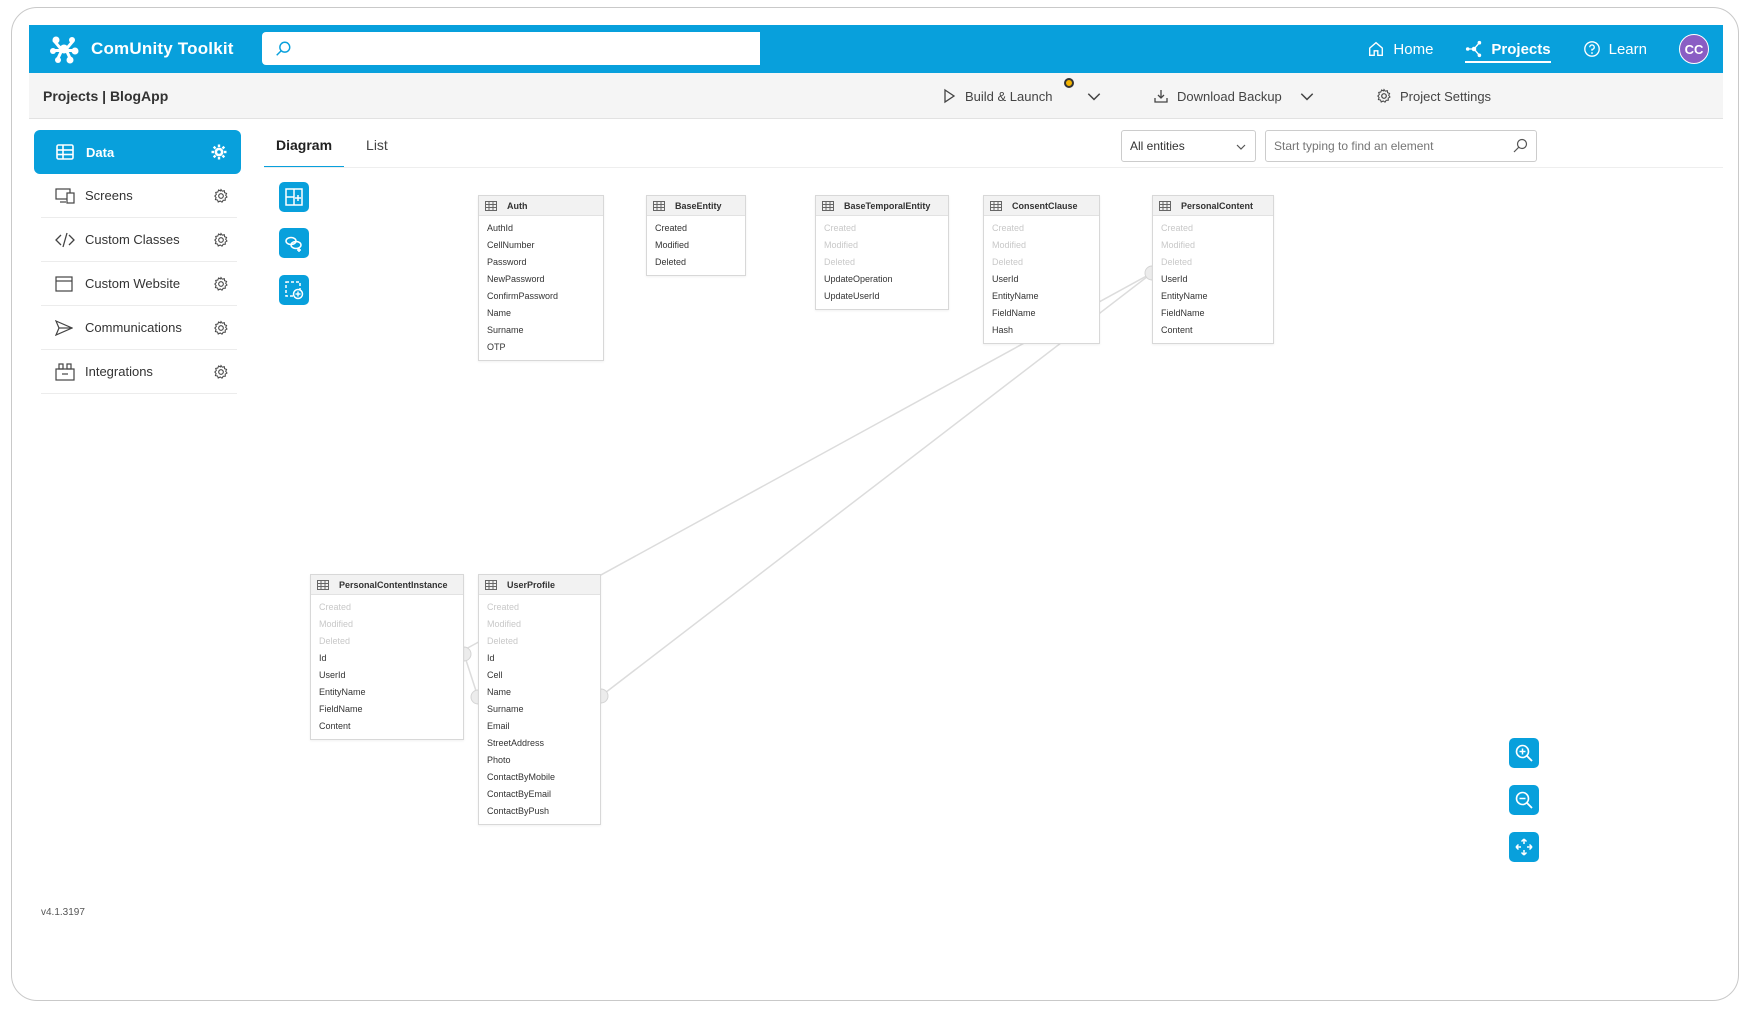  What do you see at coordinates (1217, 96) in the screenshot?
I see `download-backup-button: Download Backup` at bounding box center [1217, 96].